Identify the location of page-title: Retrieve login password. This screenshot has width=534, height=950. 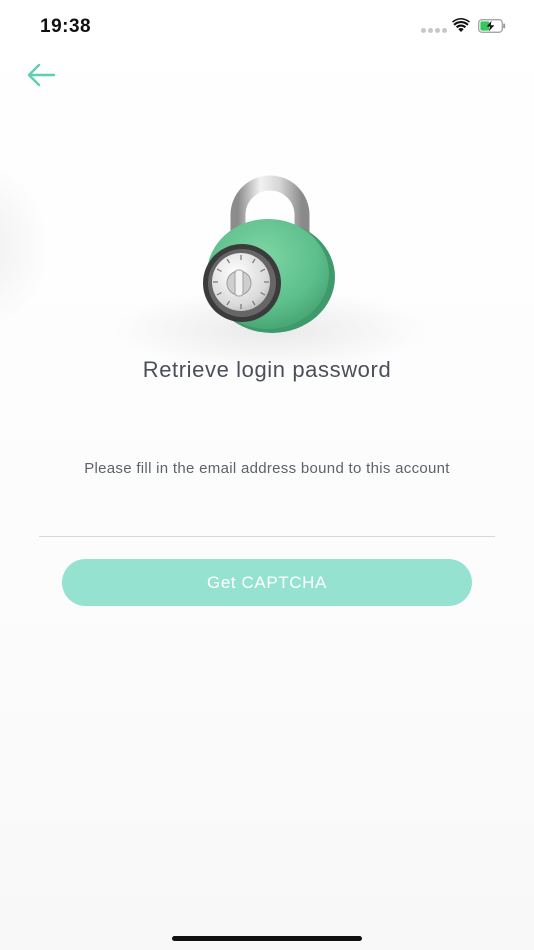
(267, 369).